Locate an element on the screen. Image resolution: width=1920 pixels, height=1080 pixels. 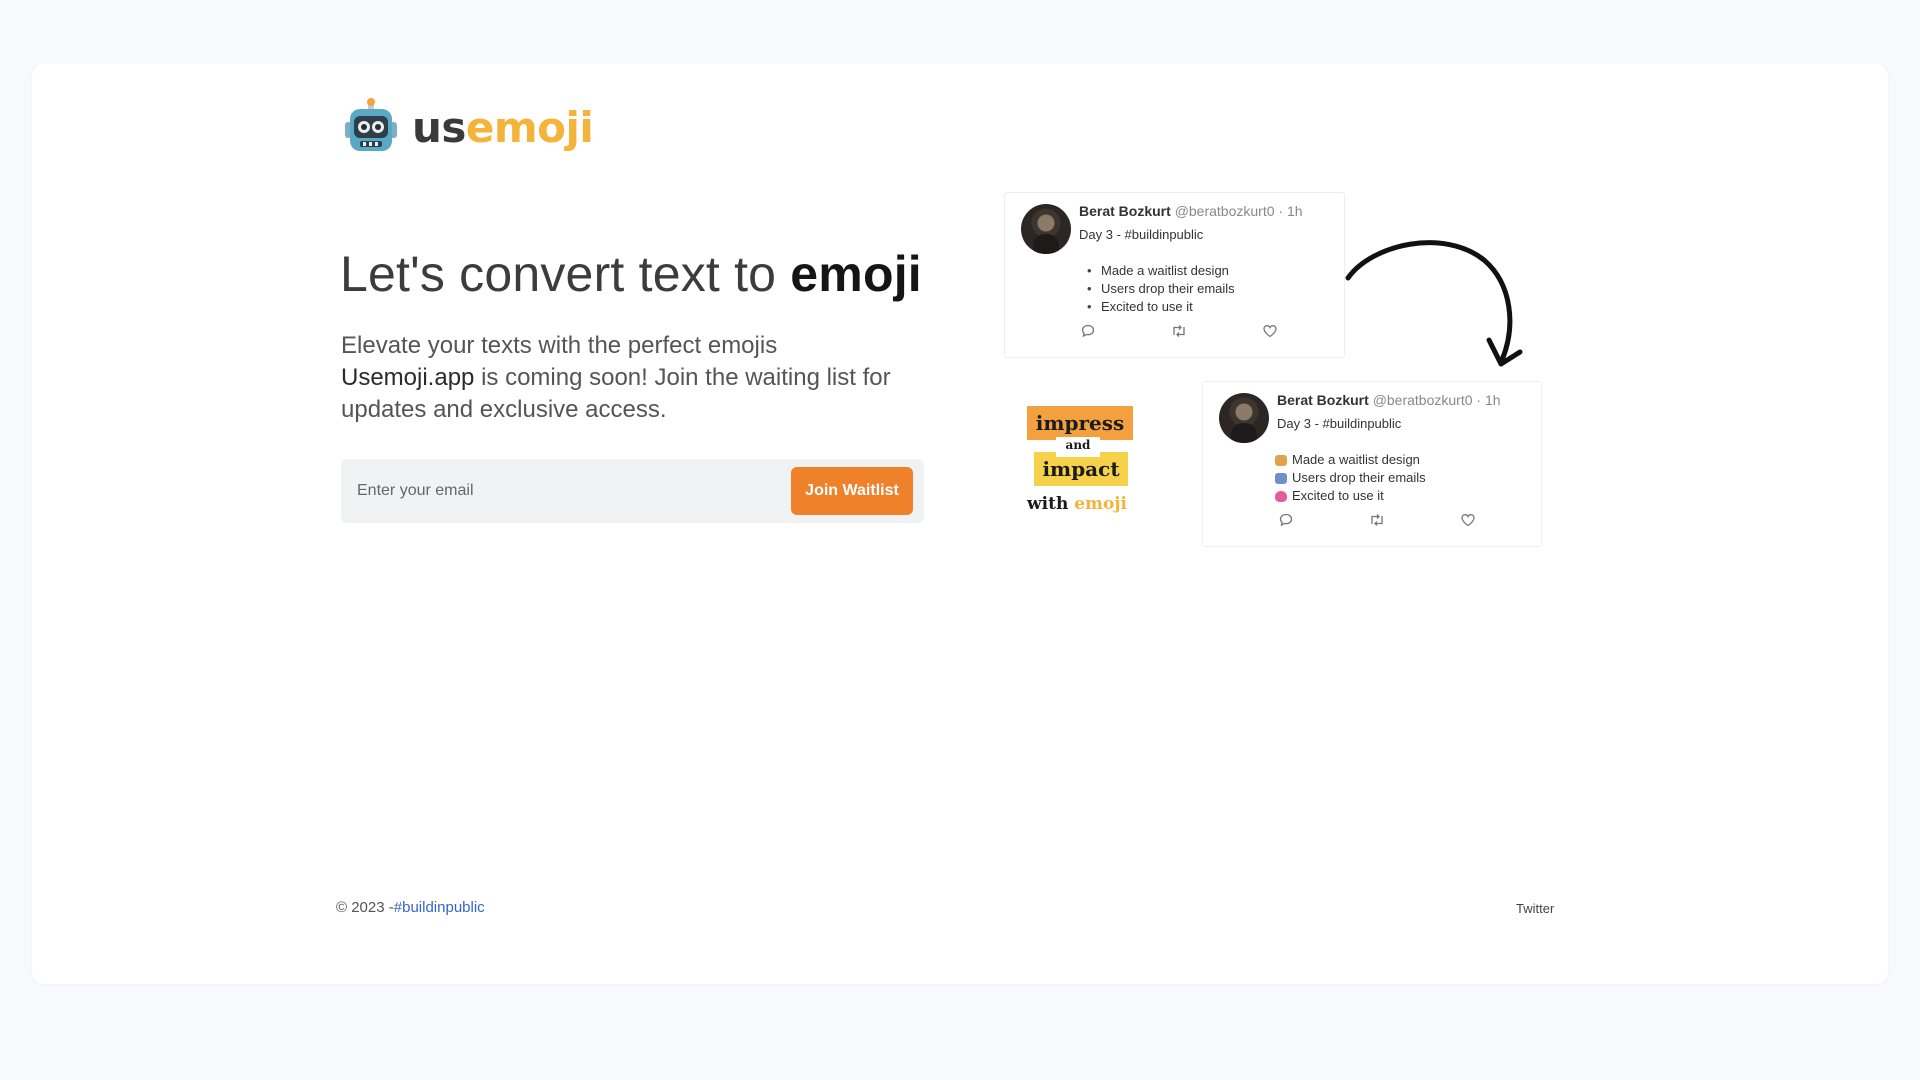
buildinpublic-link: #buildinpublic is located at coordinates (439, 907).